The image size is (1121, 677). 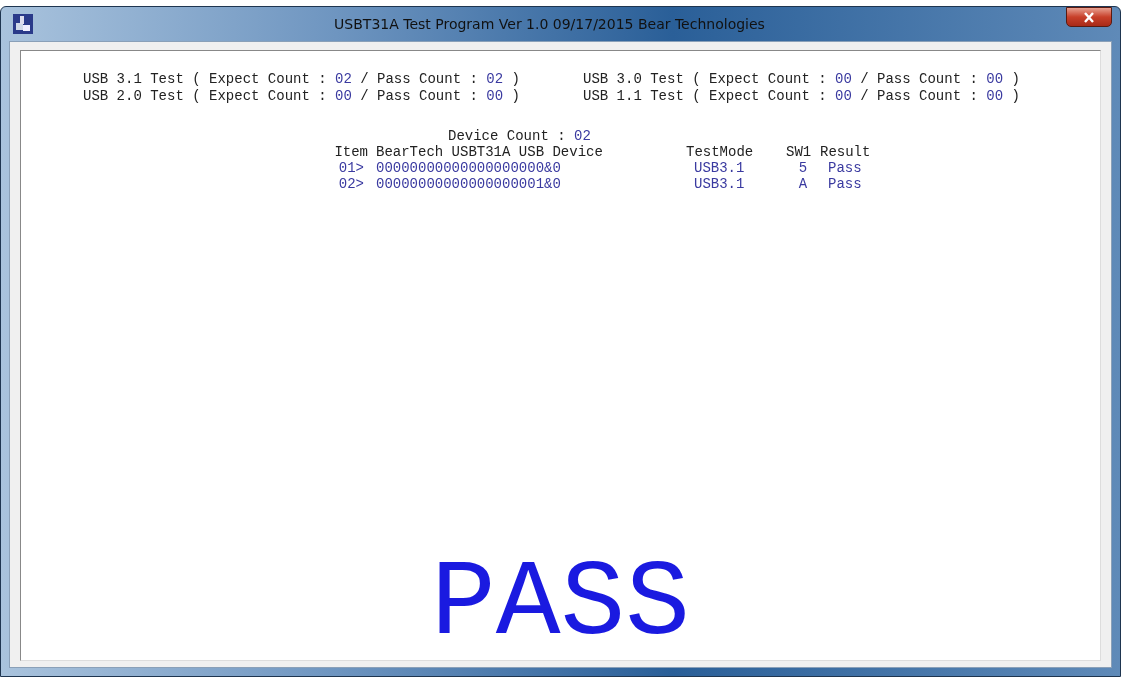 I want to click on table-cell-text: 5, so click(x=803, y=168).